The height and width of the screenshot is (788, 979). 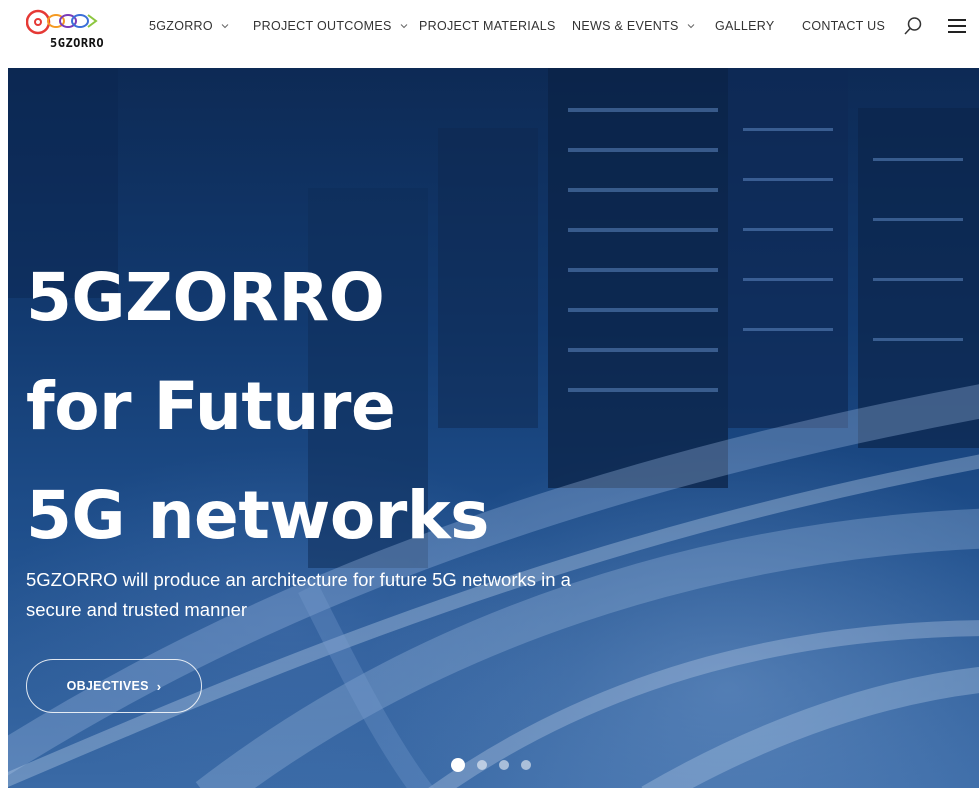 I want to click on nav-item-news-events: NEWS & EVENTS, so click(x=633, y=26).